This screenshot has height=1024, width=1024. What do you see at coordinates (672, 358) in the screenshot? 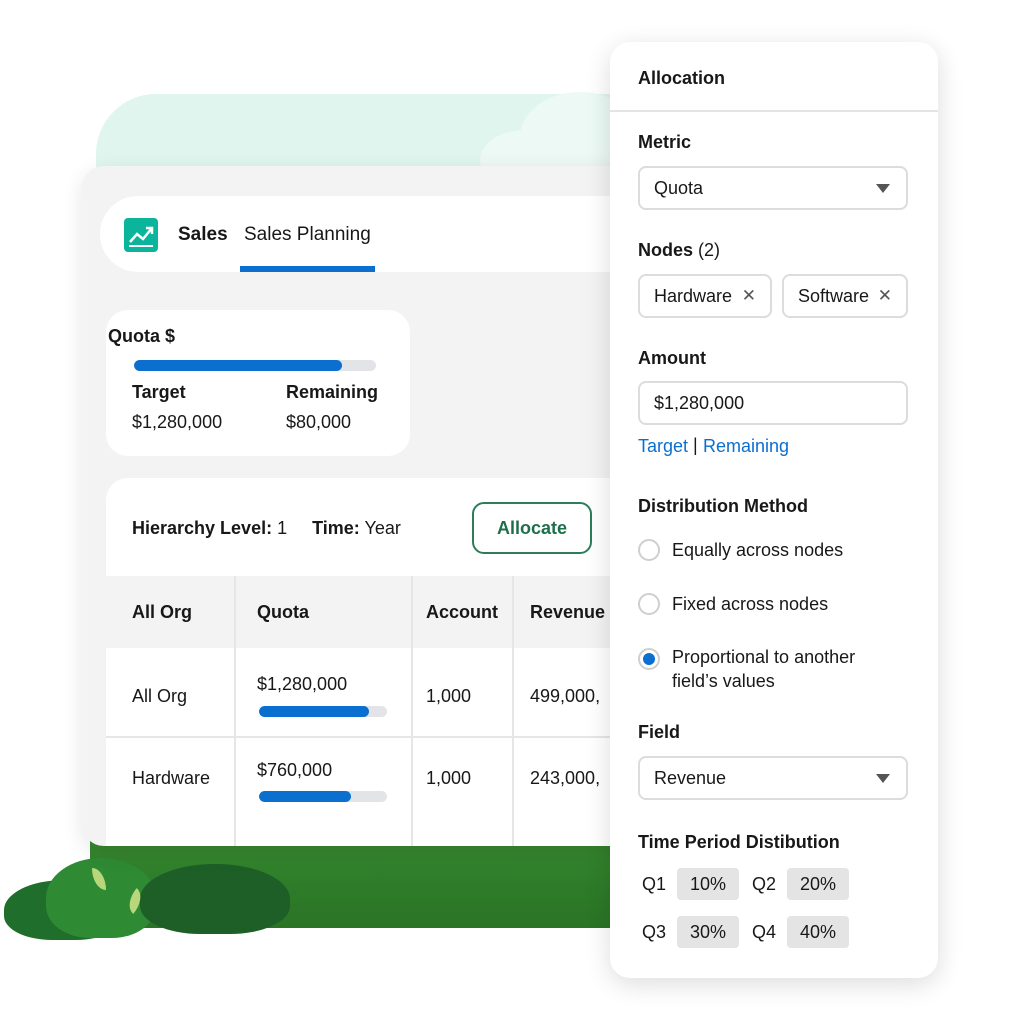
I see `amount-label: Amount` at bounding box center [672, 358].